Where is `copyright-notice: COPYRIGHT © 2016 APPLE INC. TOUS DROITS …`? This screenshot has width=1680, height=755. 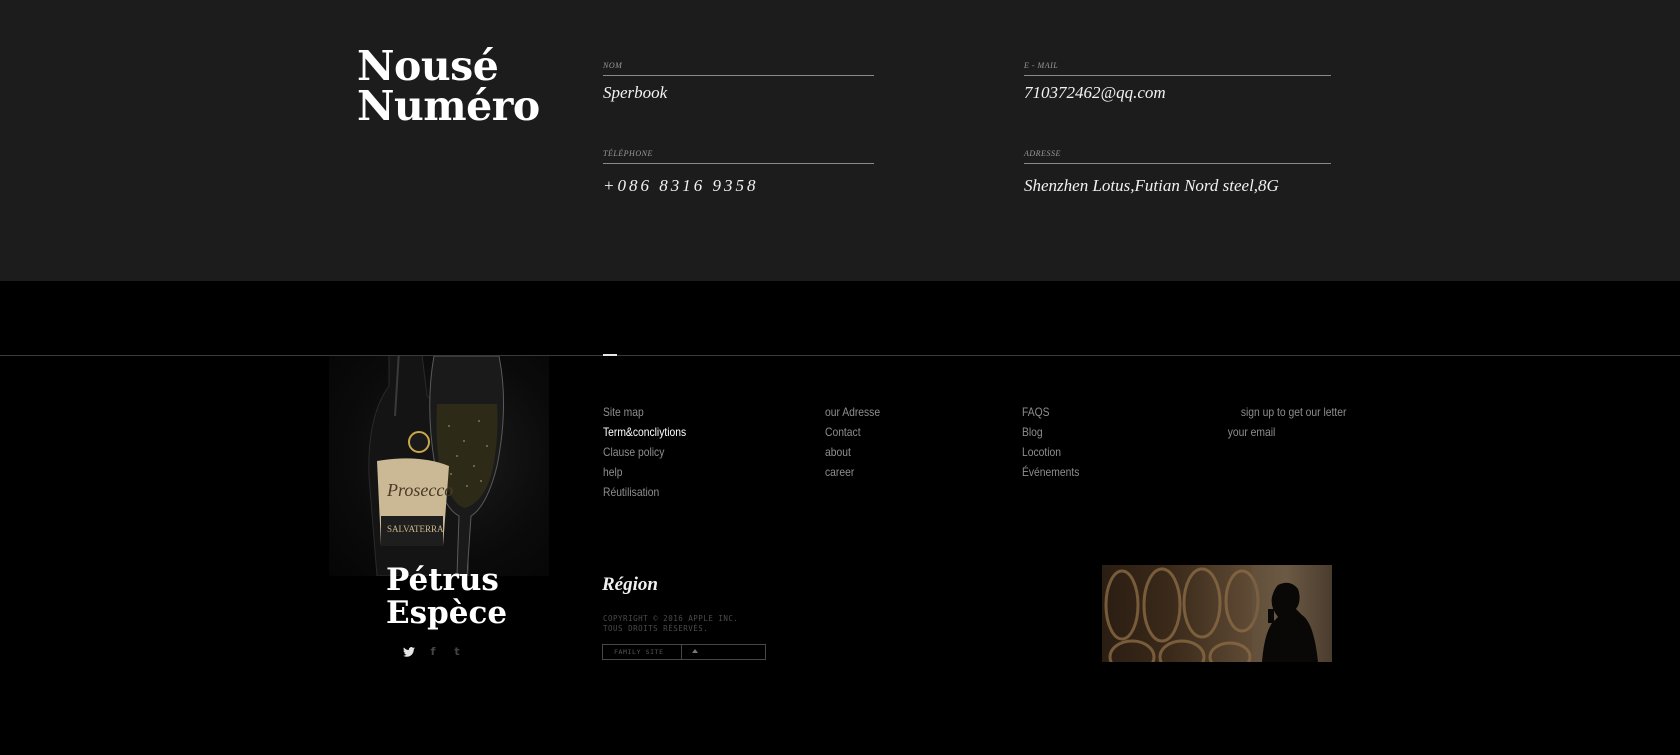
copyright-notice: COPYRIGHT © 2016 APPLE INC. TOUS DROITS … is located at coordinates (670, 624).